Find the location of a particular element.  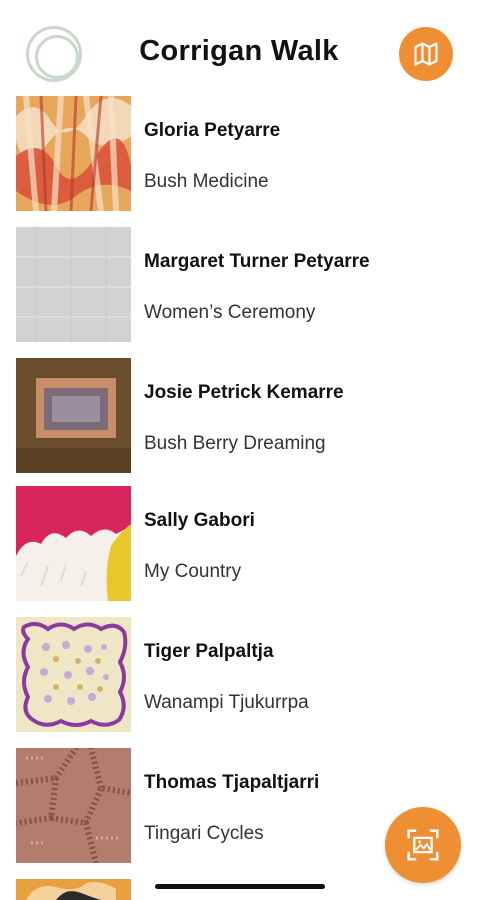

artist-name: Margaret Turner Petyarre is located at coordinates (257, 261).